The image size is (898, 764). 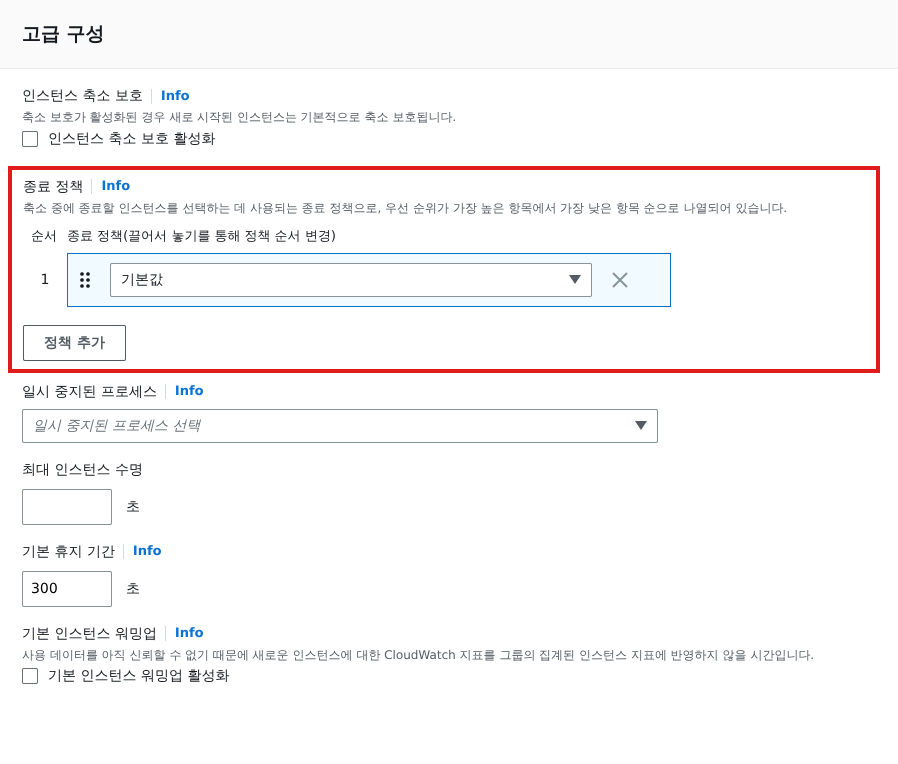 What do you see at coordinates (63, 34) in the screenshot?
I see `section-title: 고급 구성` at bounding box center [63, 34].